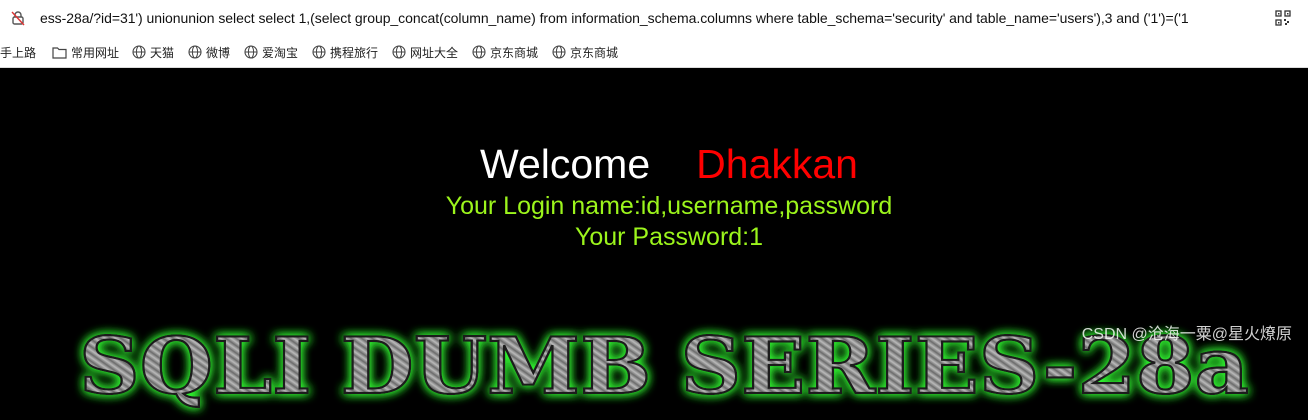 This screenshot has width=1308, height=420. Describe the element at coordinates (218, 52) in the screenshot. I see `bookmark-label: 微博` at that location.